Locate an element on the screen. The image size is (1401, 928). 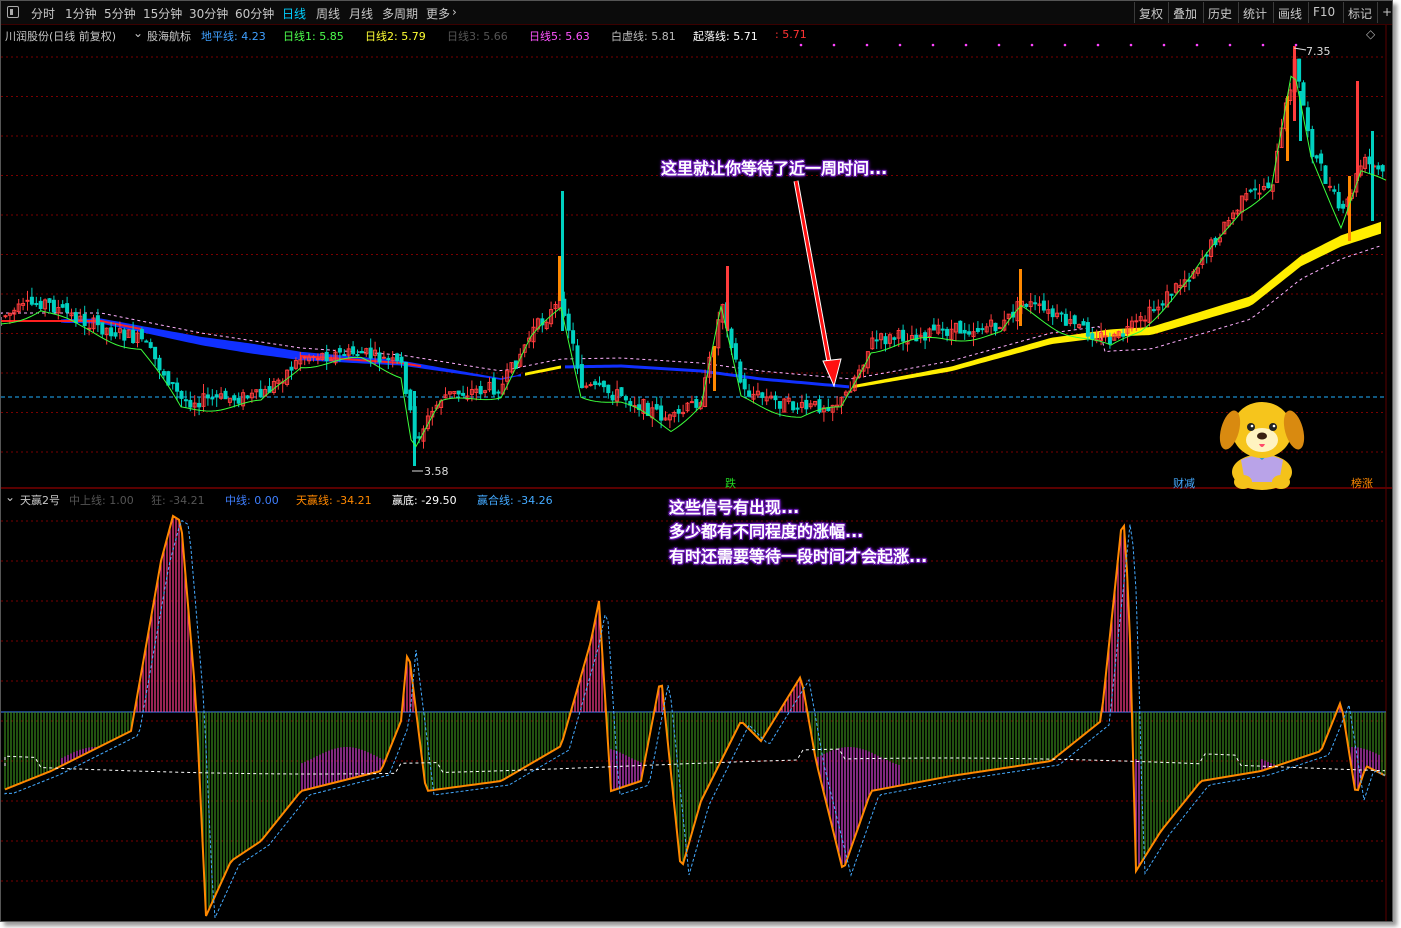
legend-item: 天赢线: -34.21 is located at coordinates (334, 500).